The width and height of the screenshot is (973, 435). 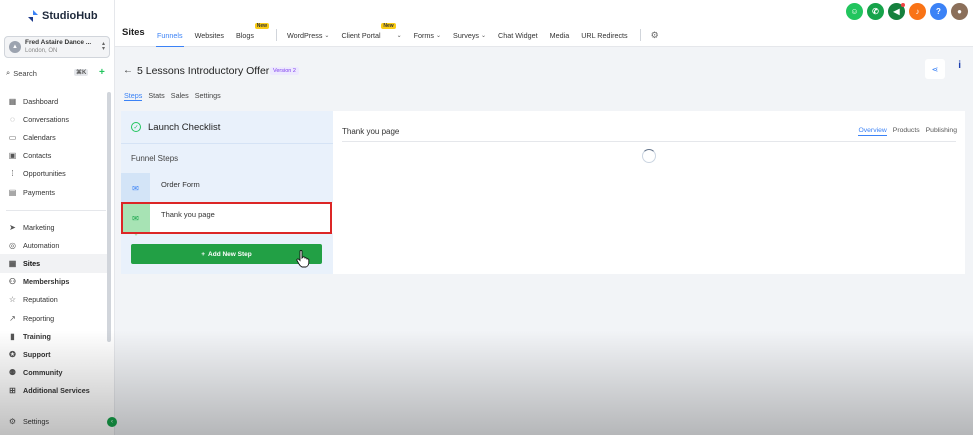 What do you see at coordinates (55, 119) in the screenshot?
I see `sidebar-item-conversations: ◌ Conversations` at bounding box center [55, 119].